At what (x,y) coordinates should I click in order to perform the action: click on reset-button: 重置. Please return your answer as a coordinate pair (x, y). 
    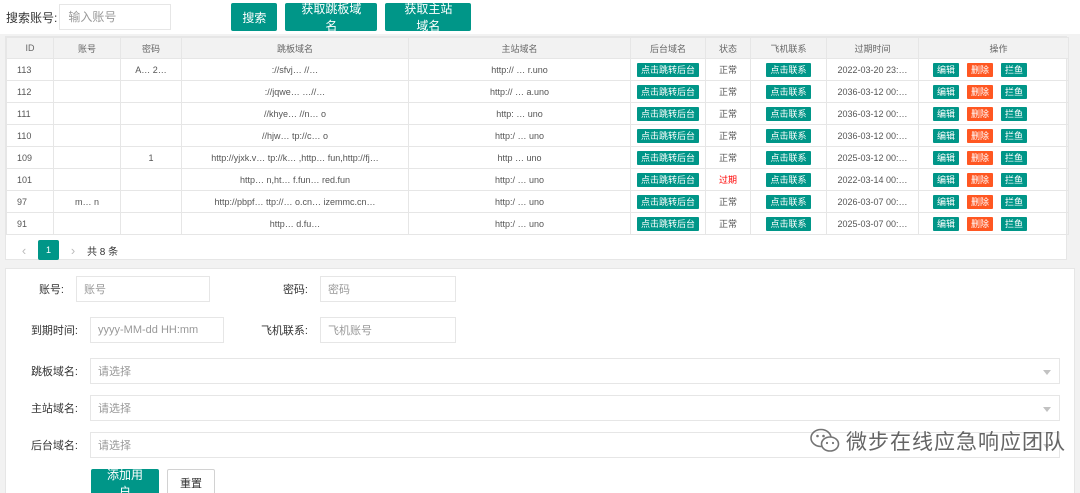
    Looking at the image, I should click on (191, 481).